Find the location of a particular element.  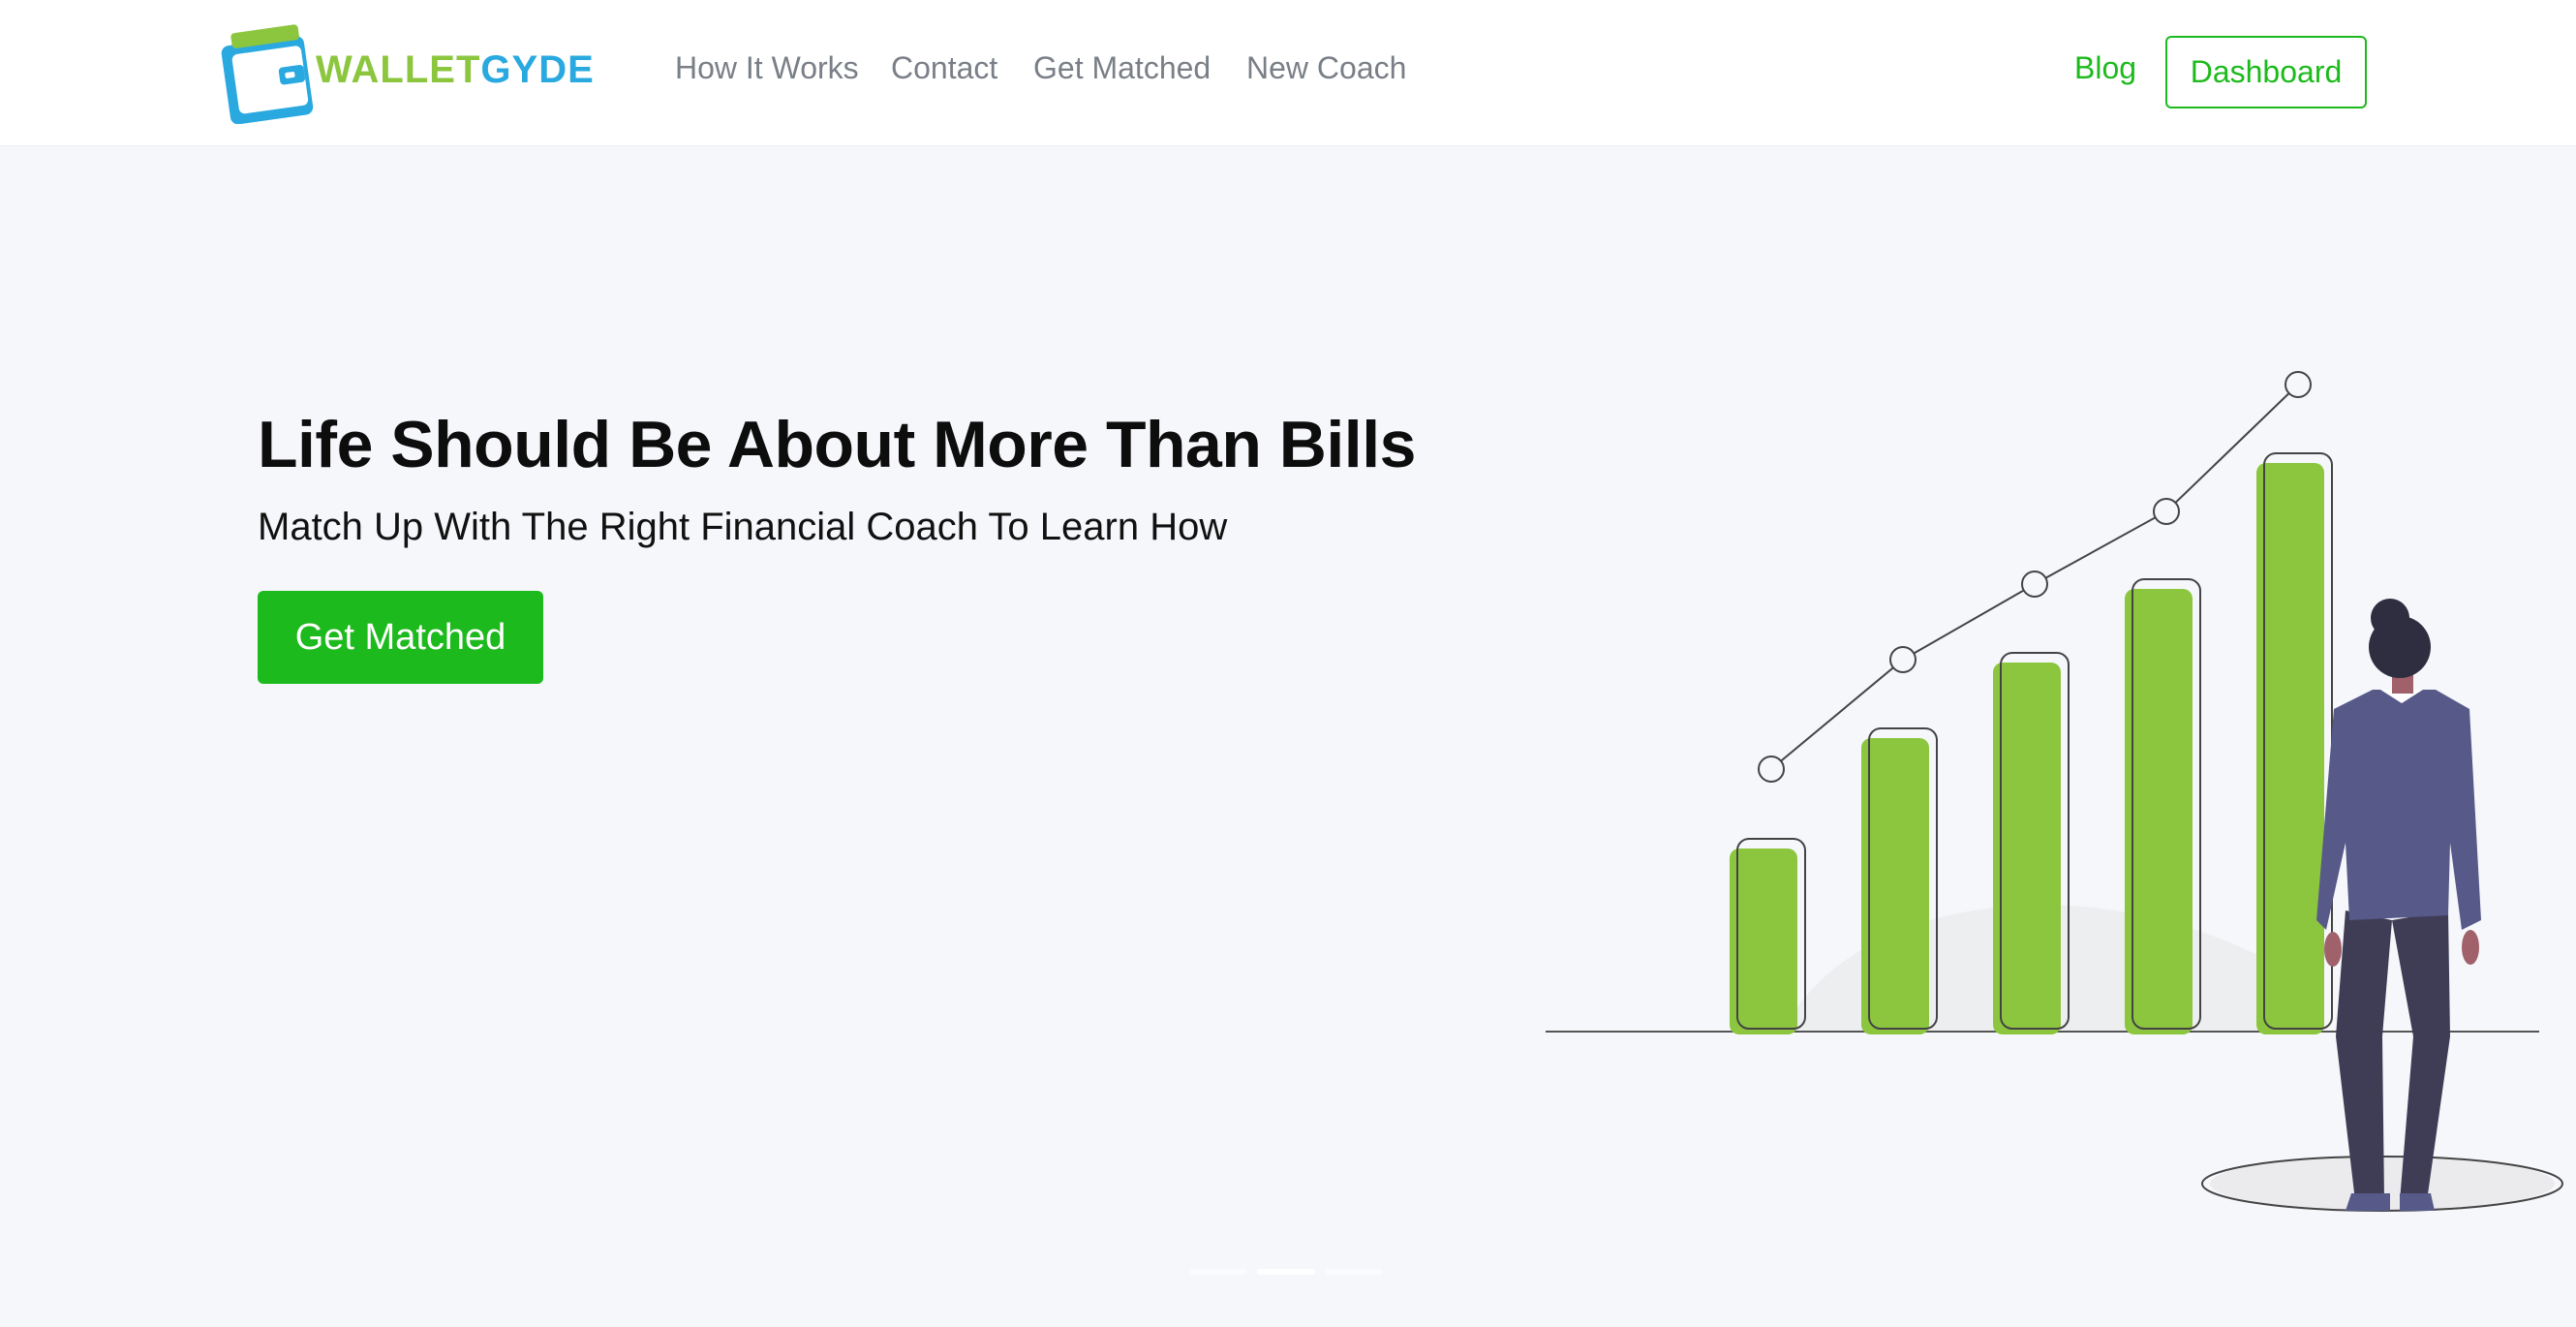

dashboard-button: Dashboard is located at coordinates (2266, 72).